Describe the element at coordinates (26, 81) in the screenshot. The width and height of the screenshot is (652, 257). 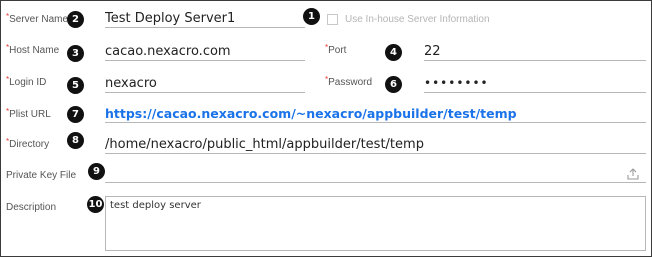
I see `login-id-label: *Login ID` at that location.